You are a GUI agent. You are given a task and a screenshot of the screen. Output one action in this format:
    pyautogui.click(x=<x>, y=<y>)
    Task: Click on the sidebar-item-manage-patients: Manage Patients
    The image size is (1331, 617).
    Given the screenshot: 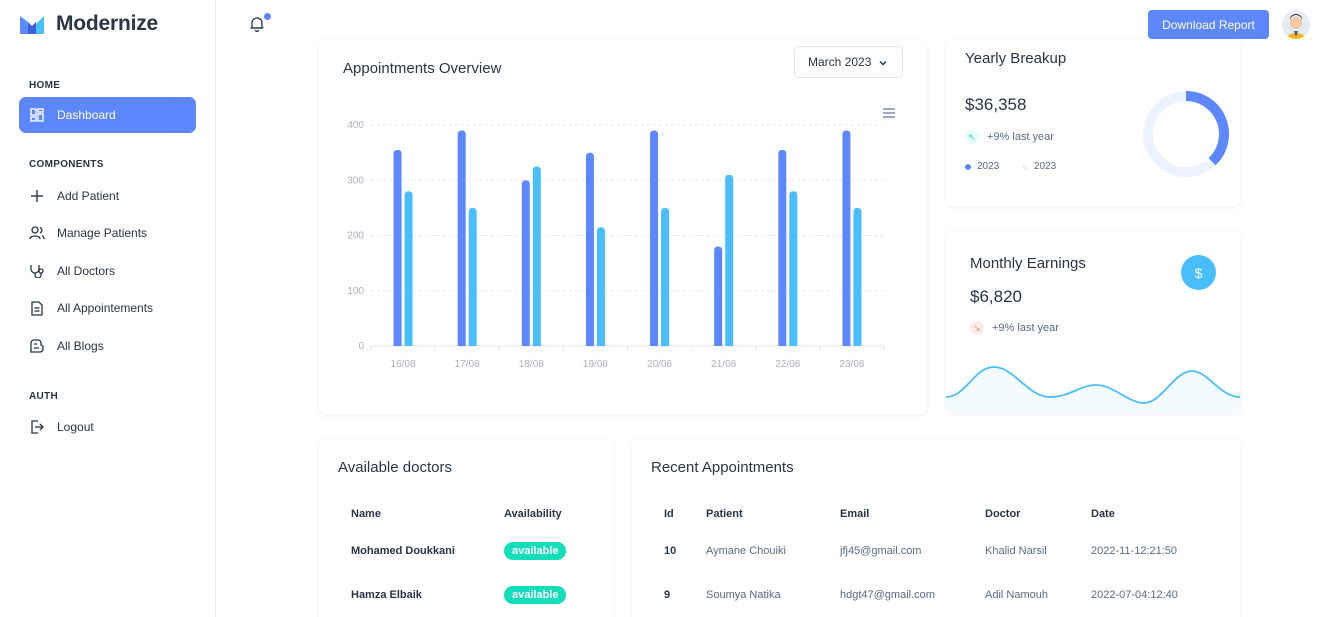 What is the action you would take?
    pyautogui.click(x=107, y=233)
    